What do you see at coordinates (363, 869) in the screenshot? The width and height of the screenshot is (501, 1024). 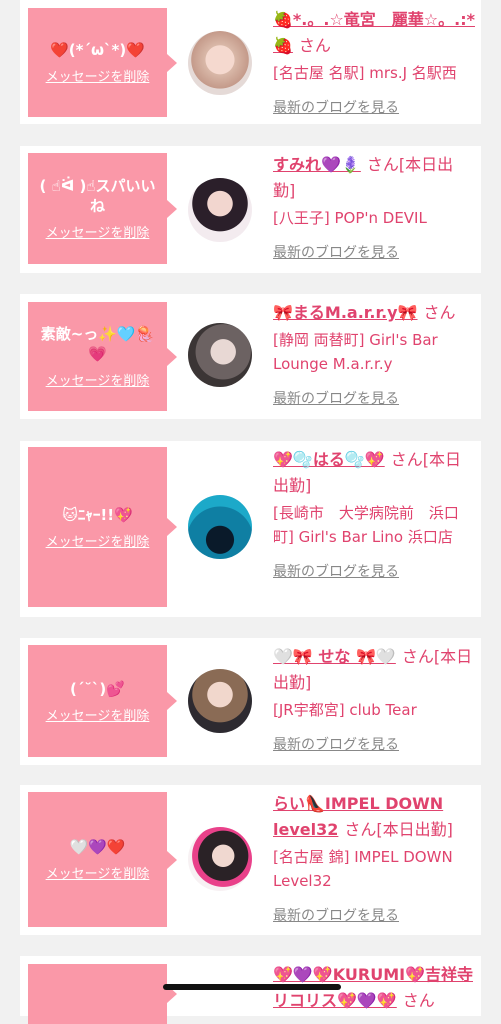 I see `store-info: [名古屋 錦] IMPEL DOWN Level32` at bounding box center [363, 869].